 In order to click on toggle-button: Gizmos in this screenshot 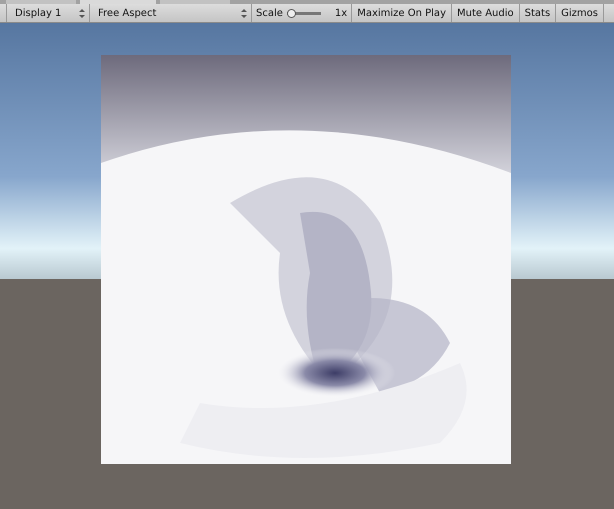, I will do `click(580, 13)`.